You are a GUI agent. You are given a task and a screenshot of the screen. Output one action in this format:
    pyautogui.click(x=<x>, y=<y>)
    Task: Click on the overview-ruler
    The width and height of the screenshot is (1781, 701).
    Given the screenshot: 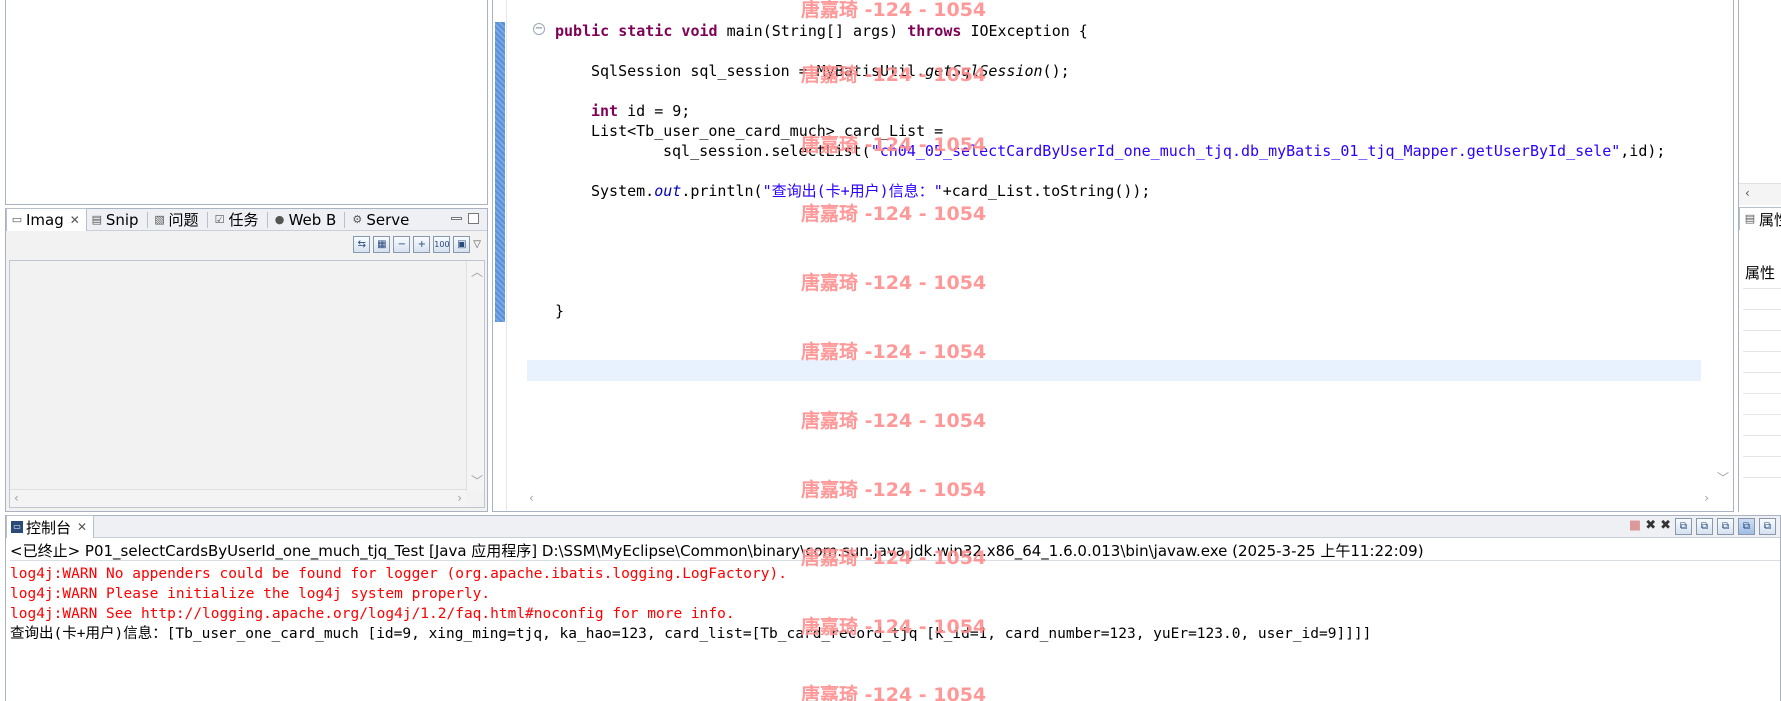 What is the action you would take?
    pyautogui.click(x=500, y=255)
    